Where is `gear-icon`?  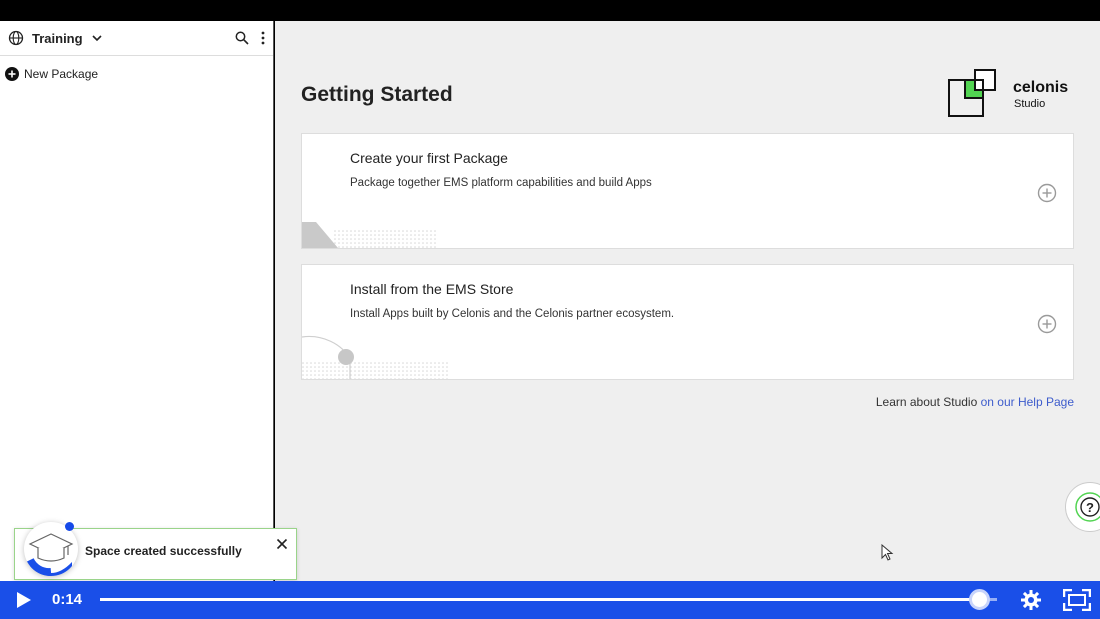
gear-icon is located at coordinates (1031, 600).